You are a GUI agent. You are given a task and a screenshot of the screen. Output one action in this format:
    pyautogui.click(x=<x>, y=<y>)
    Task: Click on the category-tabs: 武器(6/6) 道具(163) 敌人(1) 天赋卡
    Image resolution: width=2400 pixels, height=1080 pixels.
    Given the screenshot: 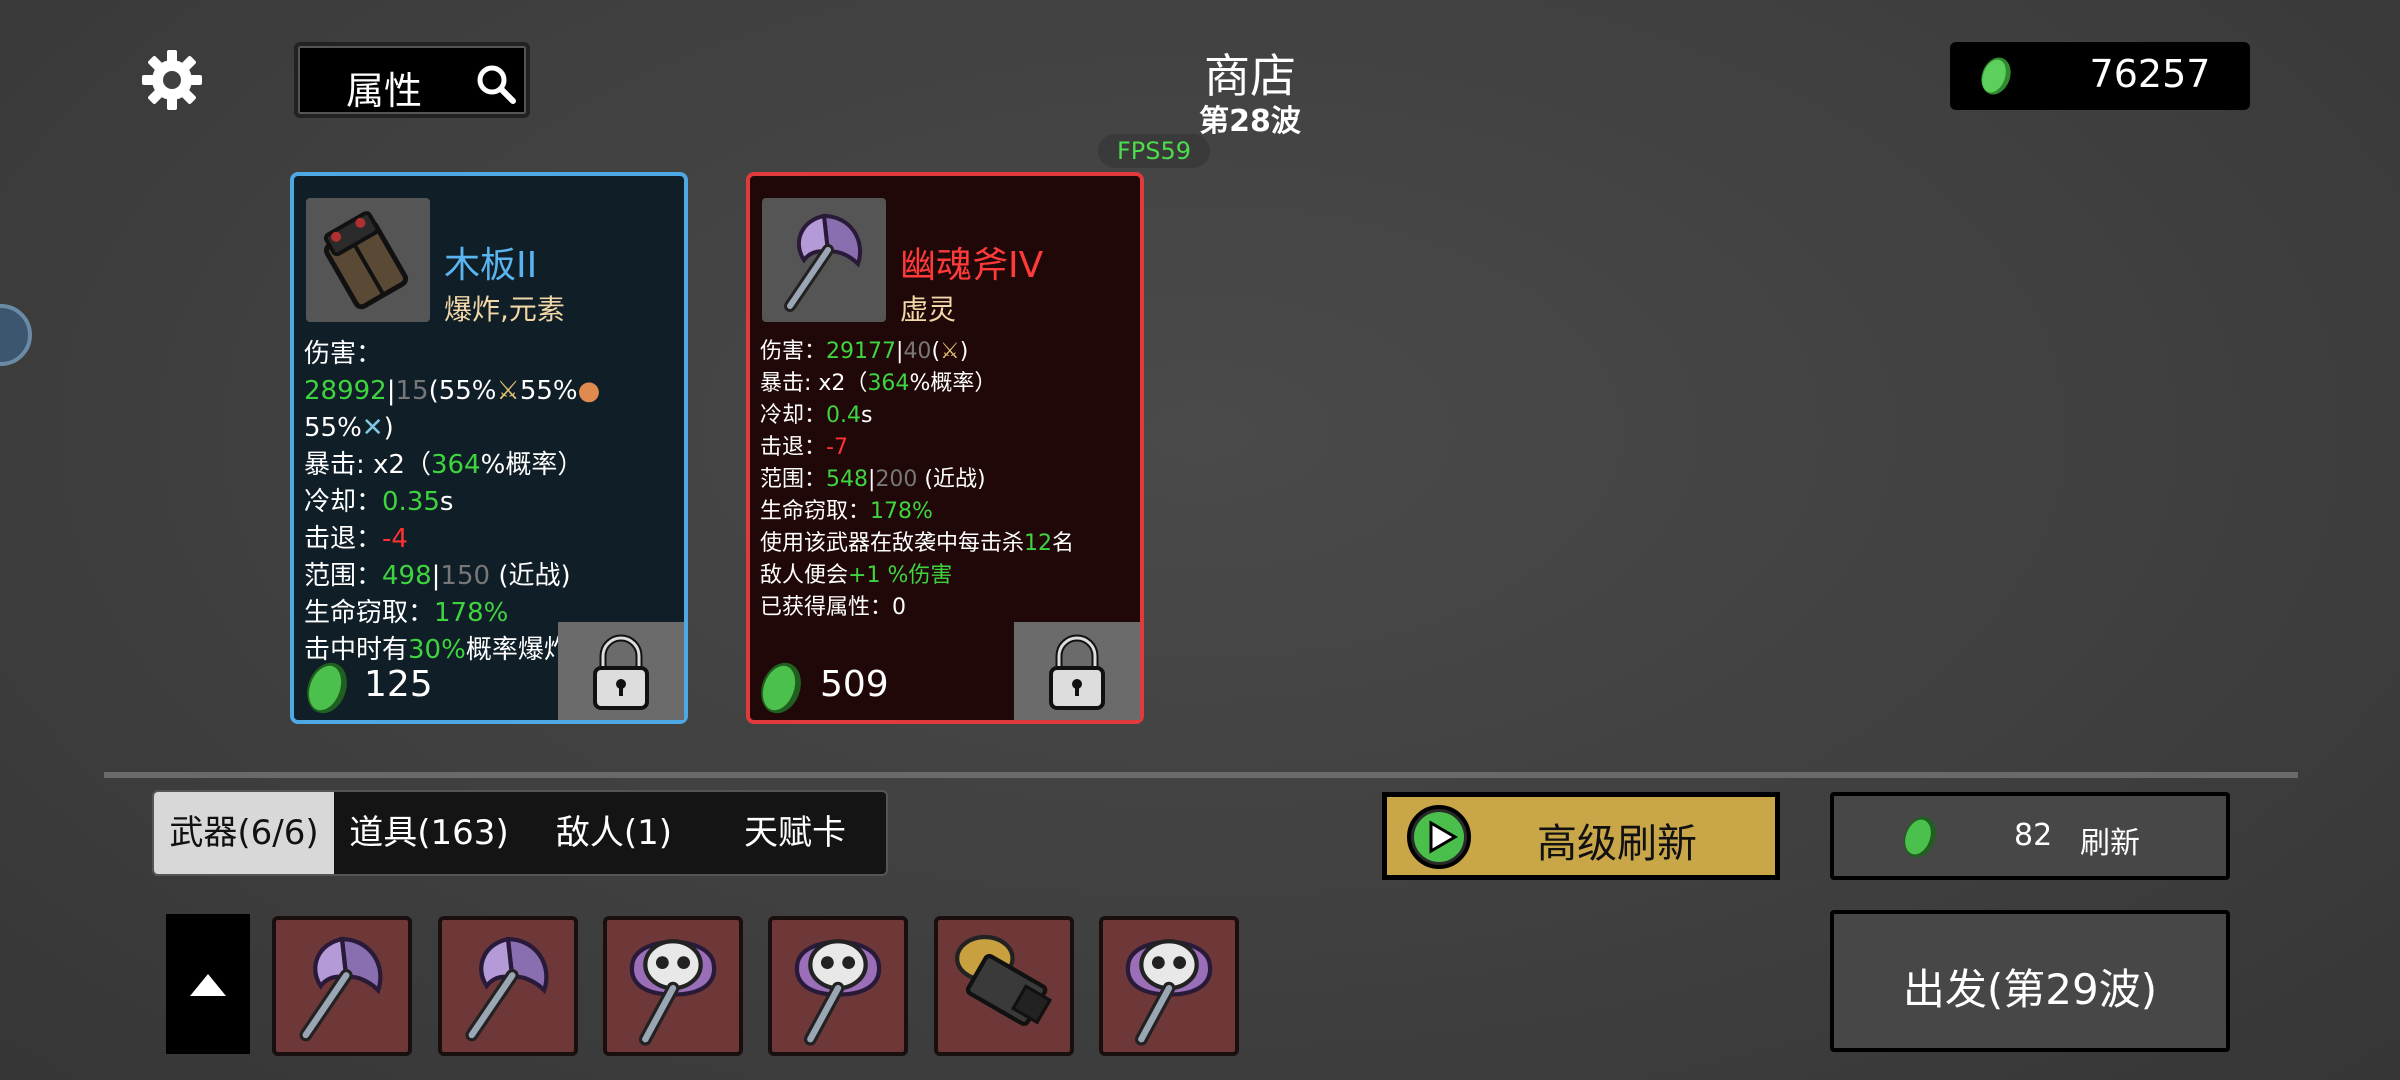 What is the action you would take?
    pyautogui.click(x=520, y=833)
    